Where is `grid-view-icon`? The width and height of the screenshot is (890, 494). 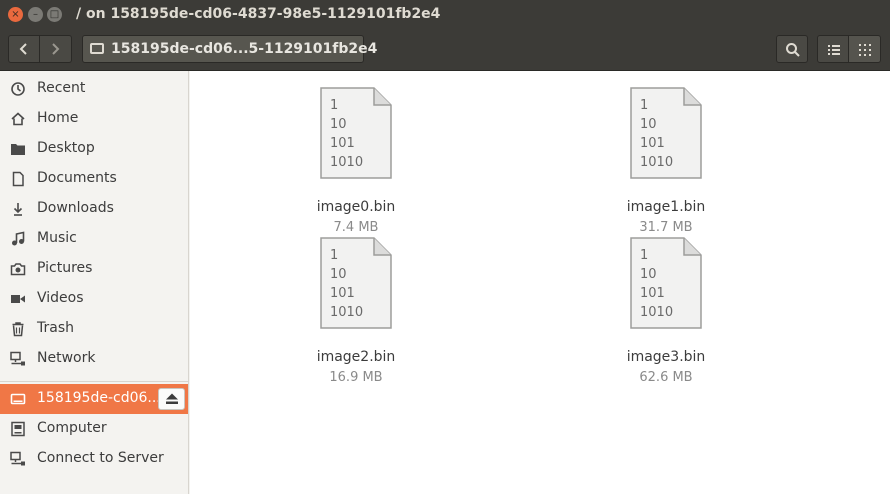 grid-view-icon is located at coordinates (865, 50).